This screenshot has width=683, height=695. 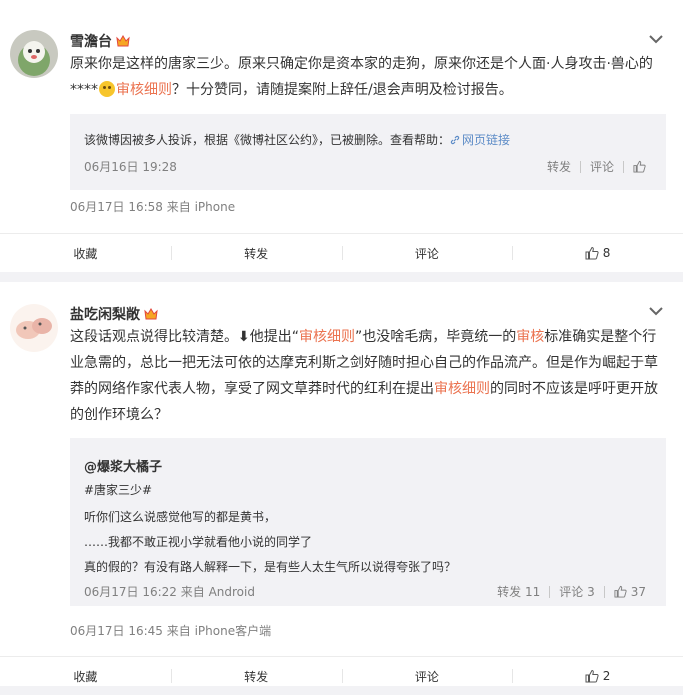 I want to click on help-link: 网页链接, so click(x=480, y=140).